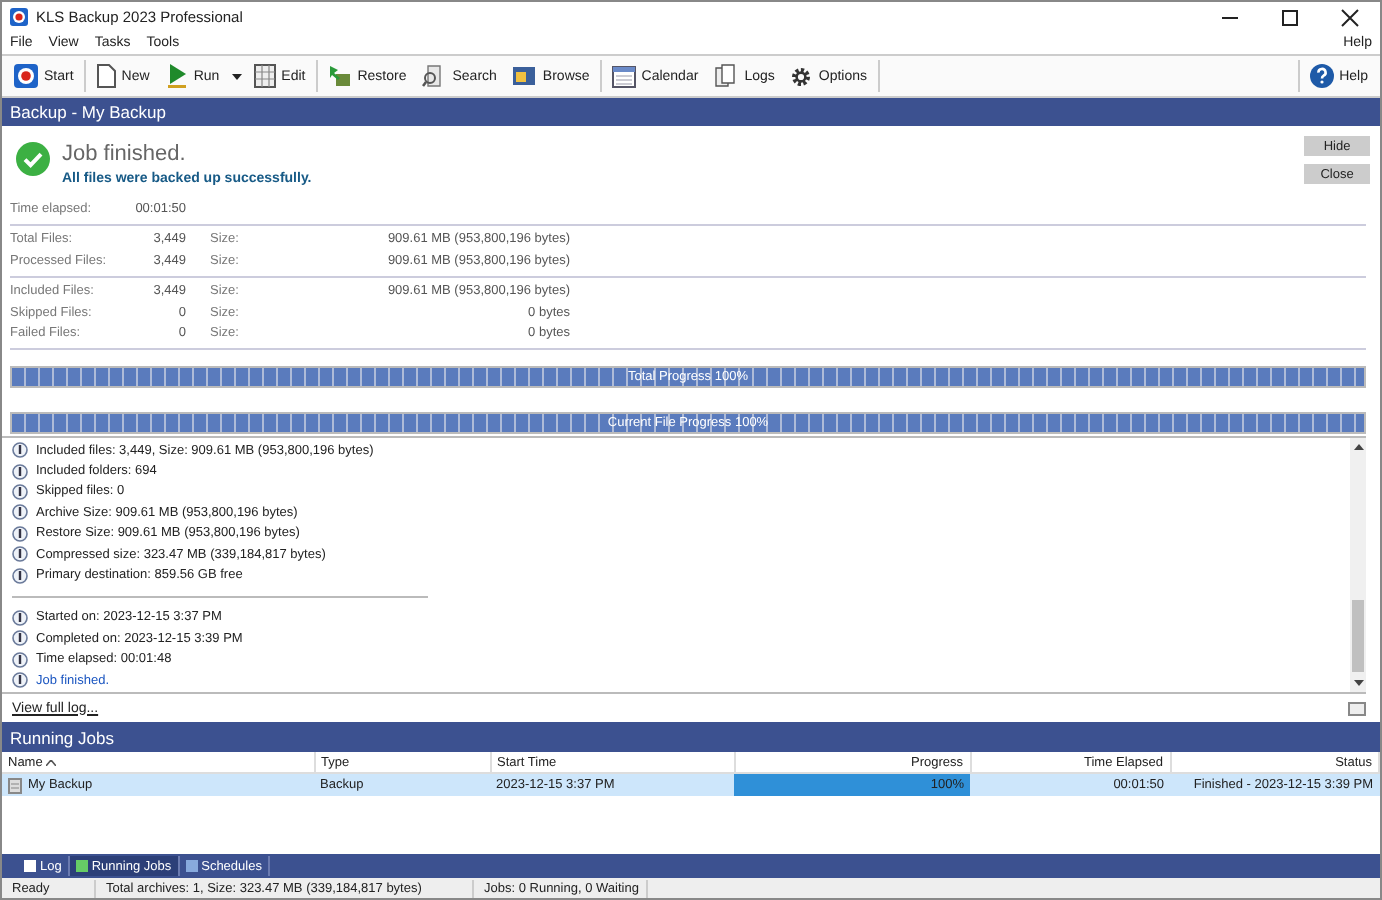  Describe the element at coordinates (691, 737) in the screenshot. I see `section-header: Running Jobs` at that location.